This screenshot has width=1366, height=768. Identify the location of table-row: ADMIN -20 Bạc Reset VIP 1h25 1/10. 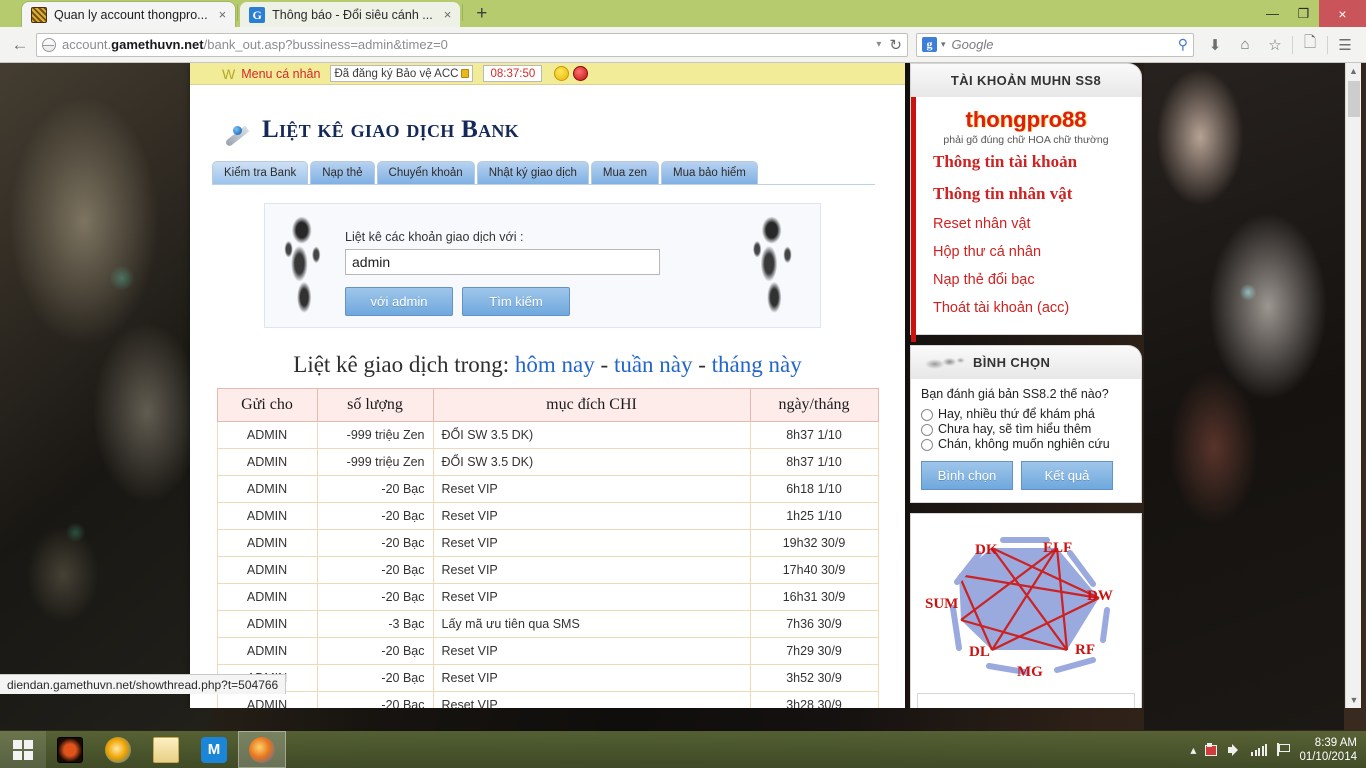
(547, 516).